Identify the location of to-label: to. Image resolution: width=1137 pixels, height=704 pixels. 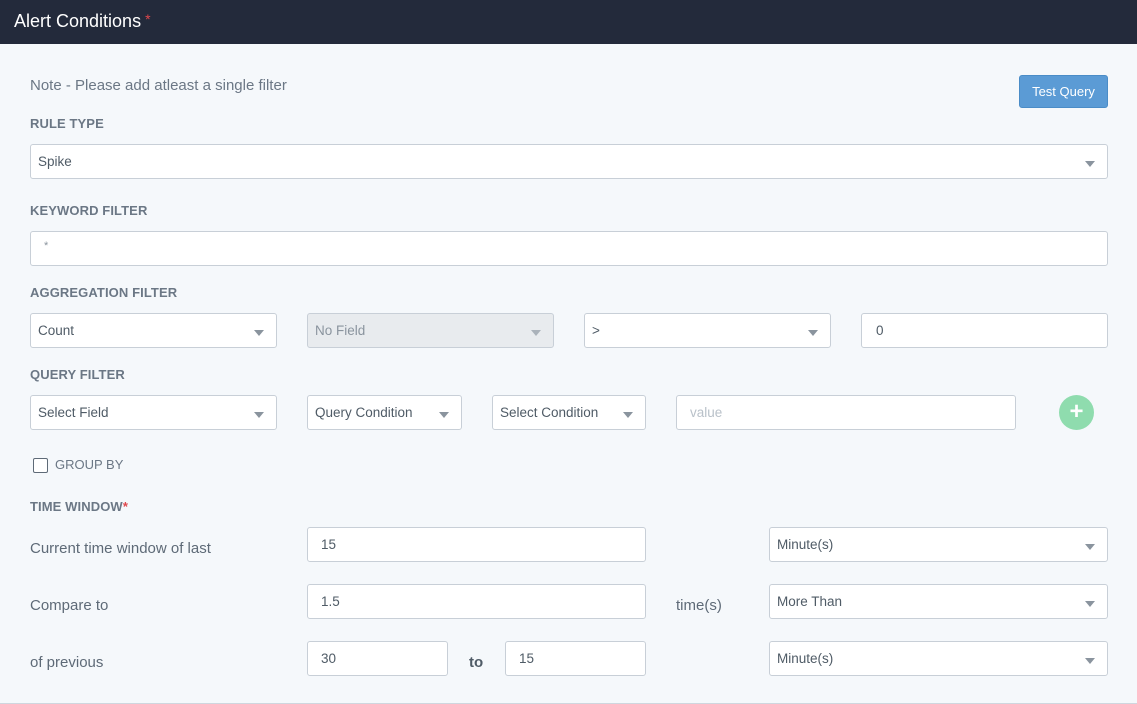
(476, 662).